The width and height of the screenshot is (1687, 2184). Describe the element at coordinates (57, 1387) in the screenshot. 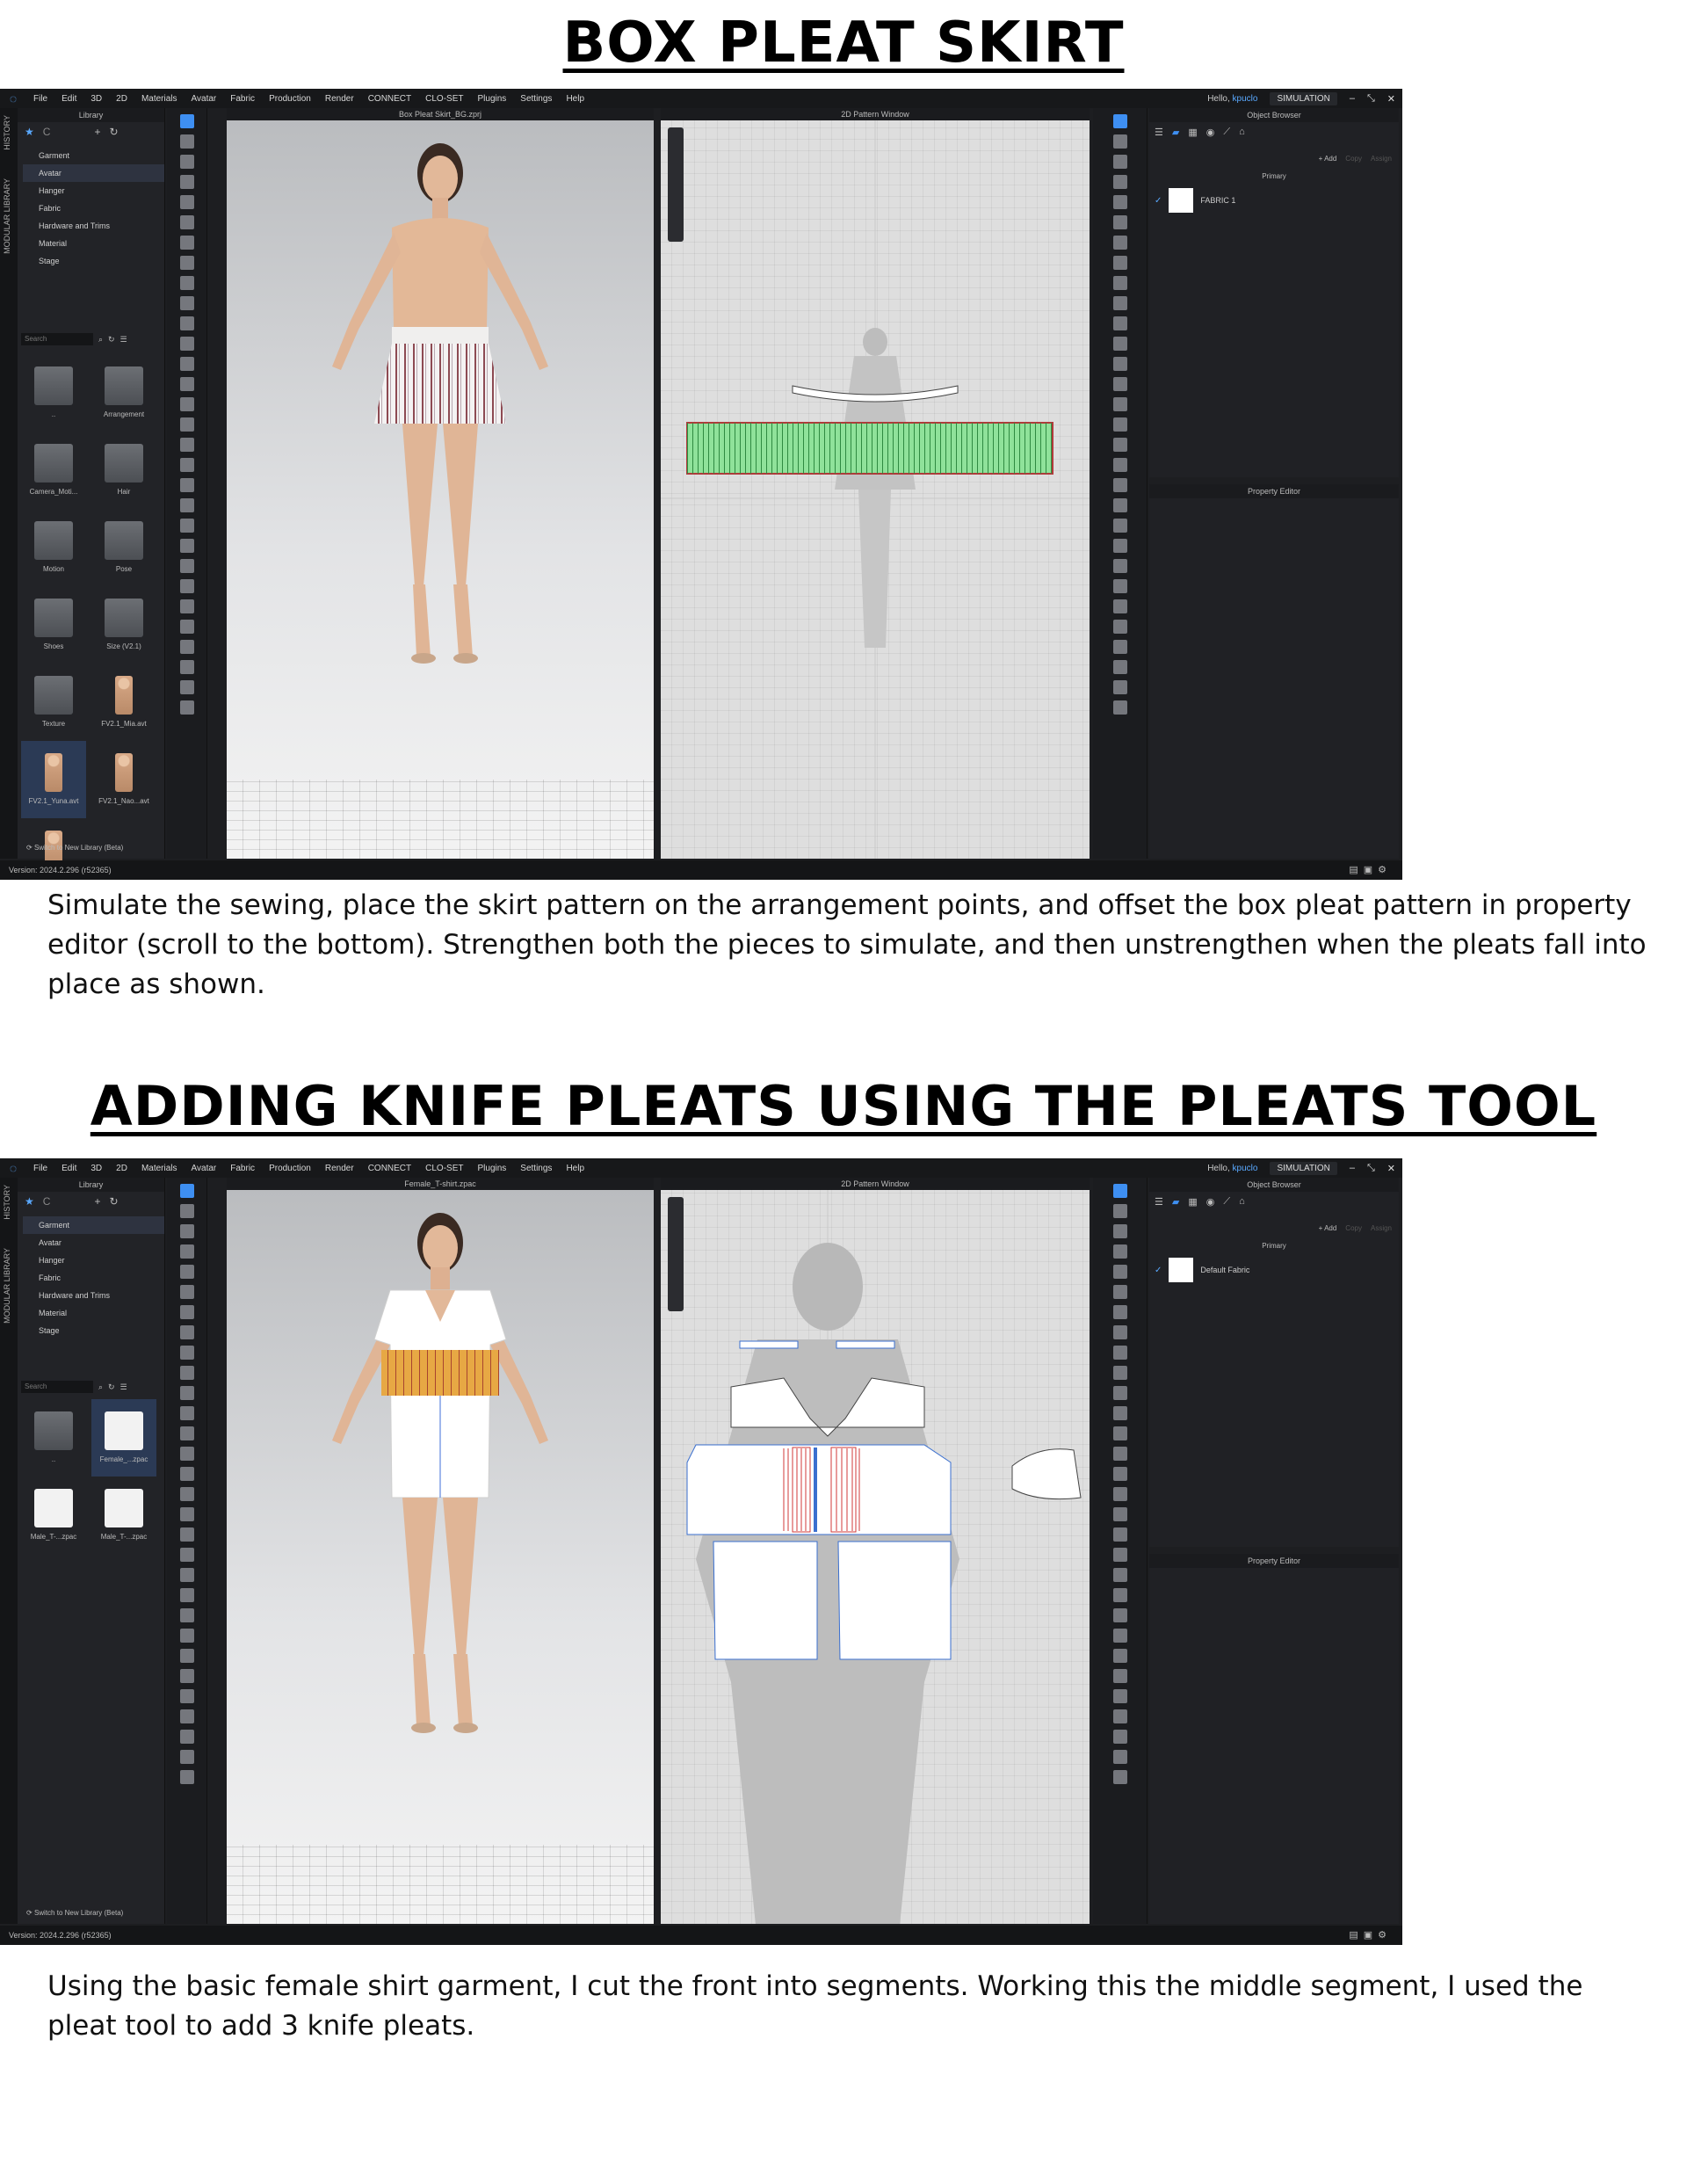

I see `search-input: Search` at that location.